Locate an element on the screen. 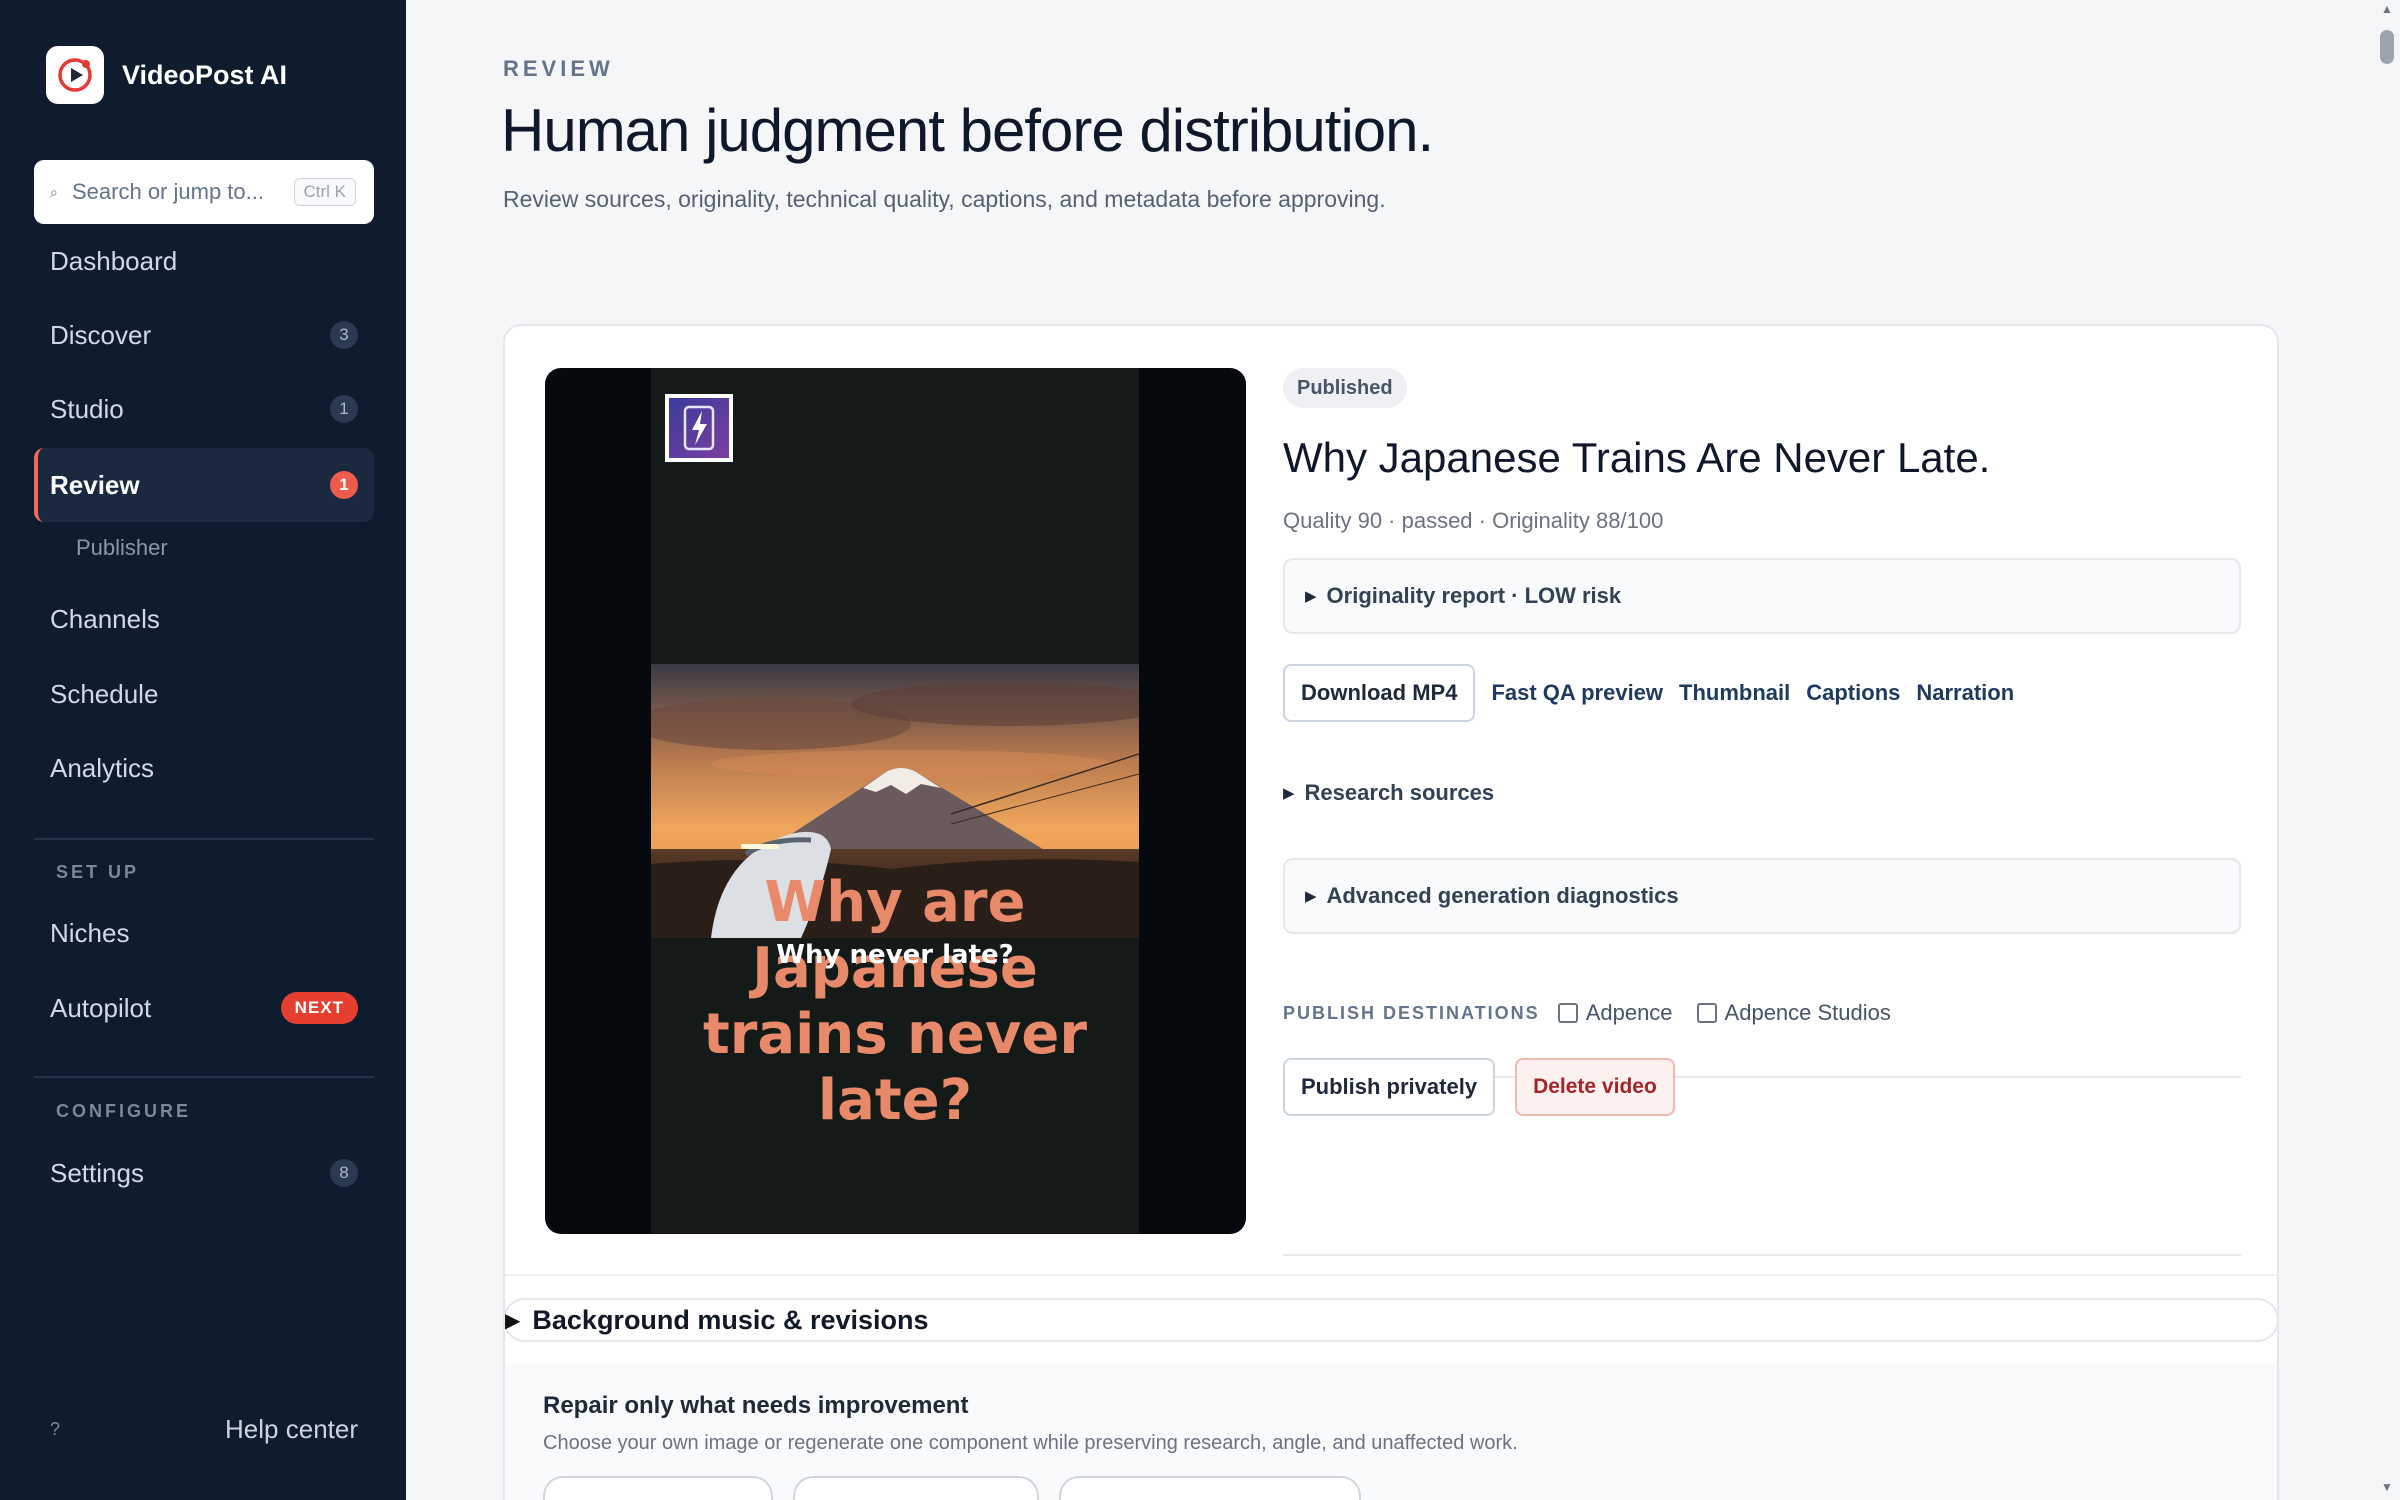  nav-label: Analytics is located at coordinates (102, 767).